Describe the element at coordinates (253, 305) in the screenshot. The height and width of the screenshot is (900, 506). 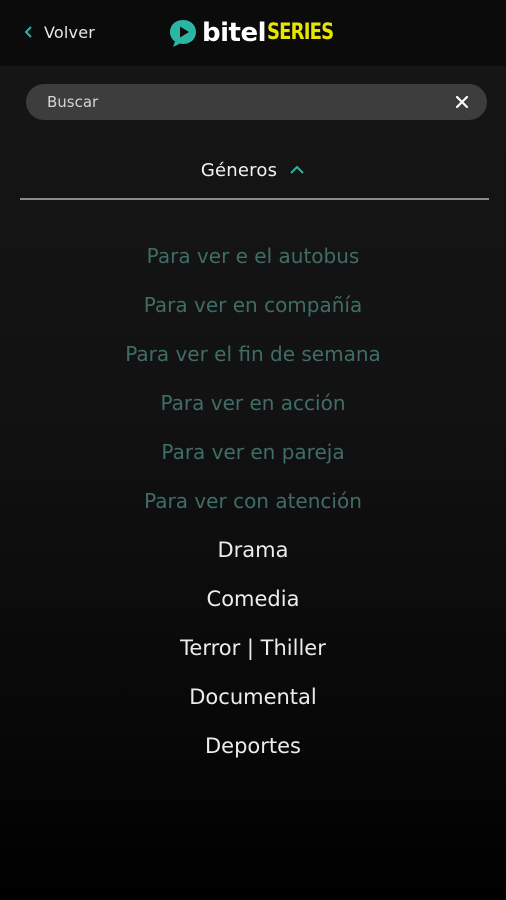
I see `genre-item: Para ver en compañía` at that location.